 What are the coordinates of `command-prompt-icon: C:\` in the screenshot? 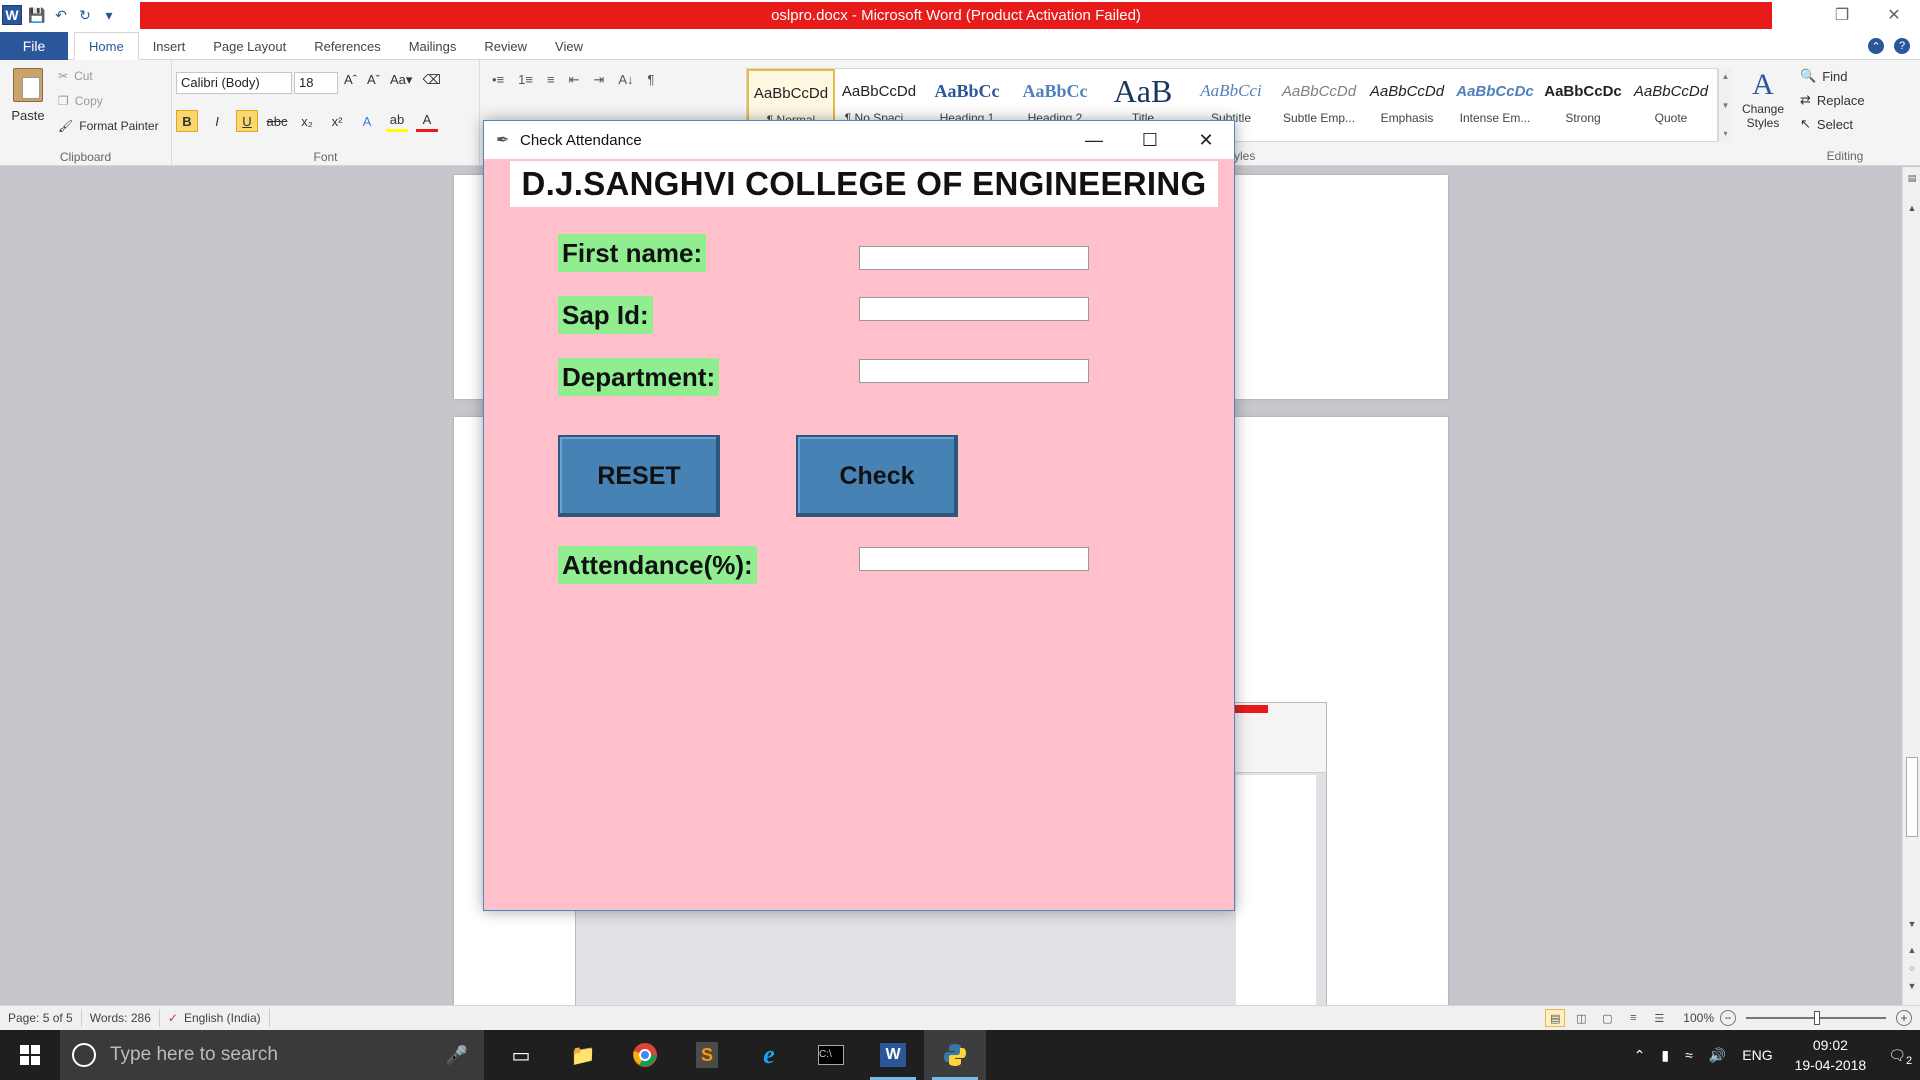 It's located at (831, 1055).